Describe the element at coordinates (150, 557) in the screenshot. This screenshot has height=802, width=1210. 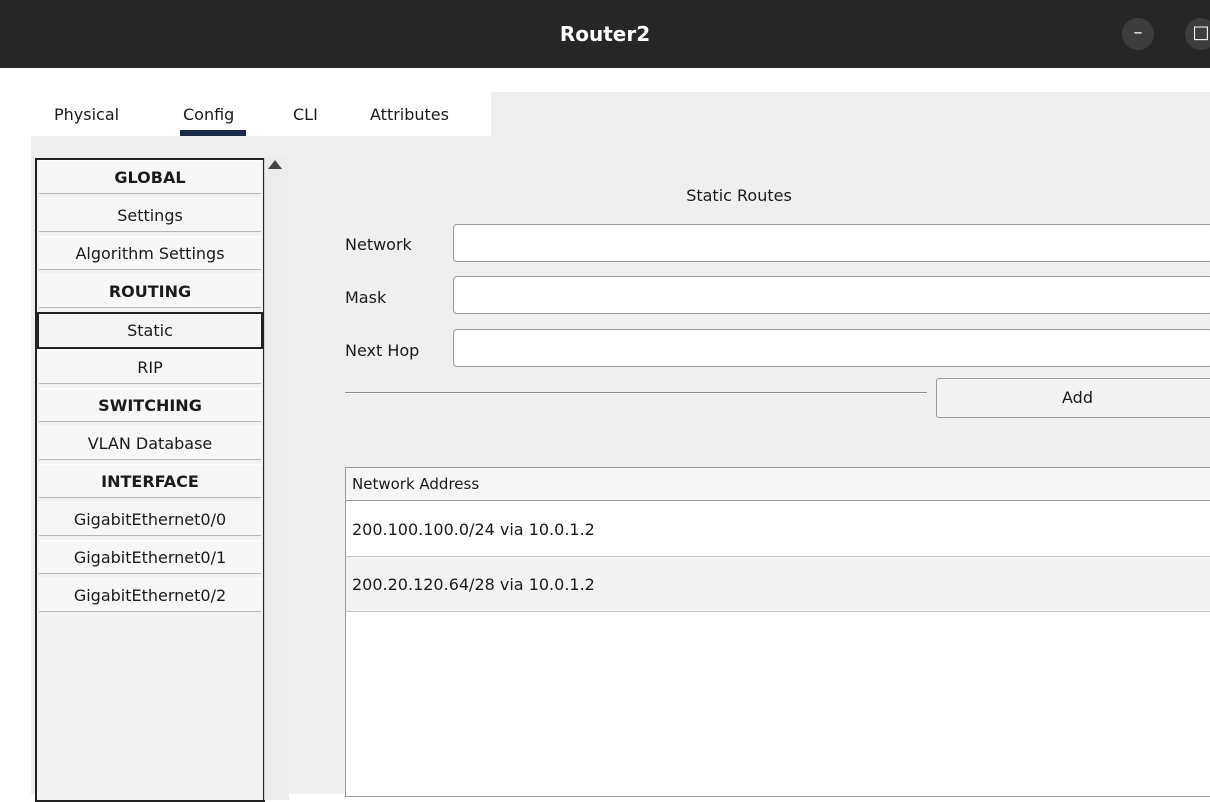
I see `nav-item-gigabitethernet0-1: GigabitEthernet0/1` at that location.